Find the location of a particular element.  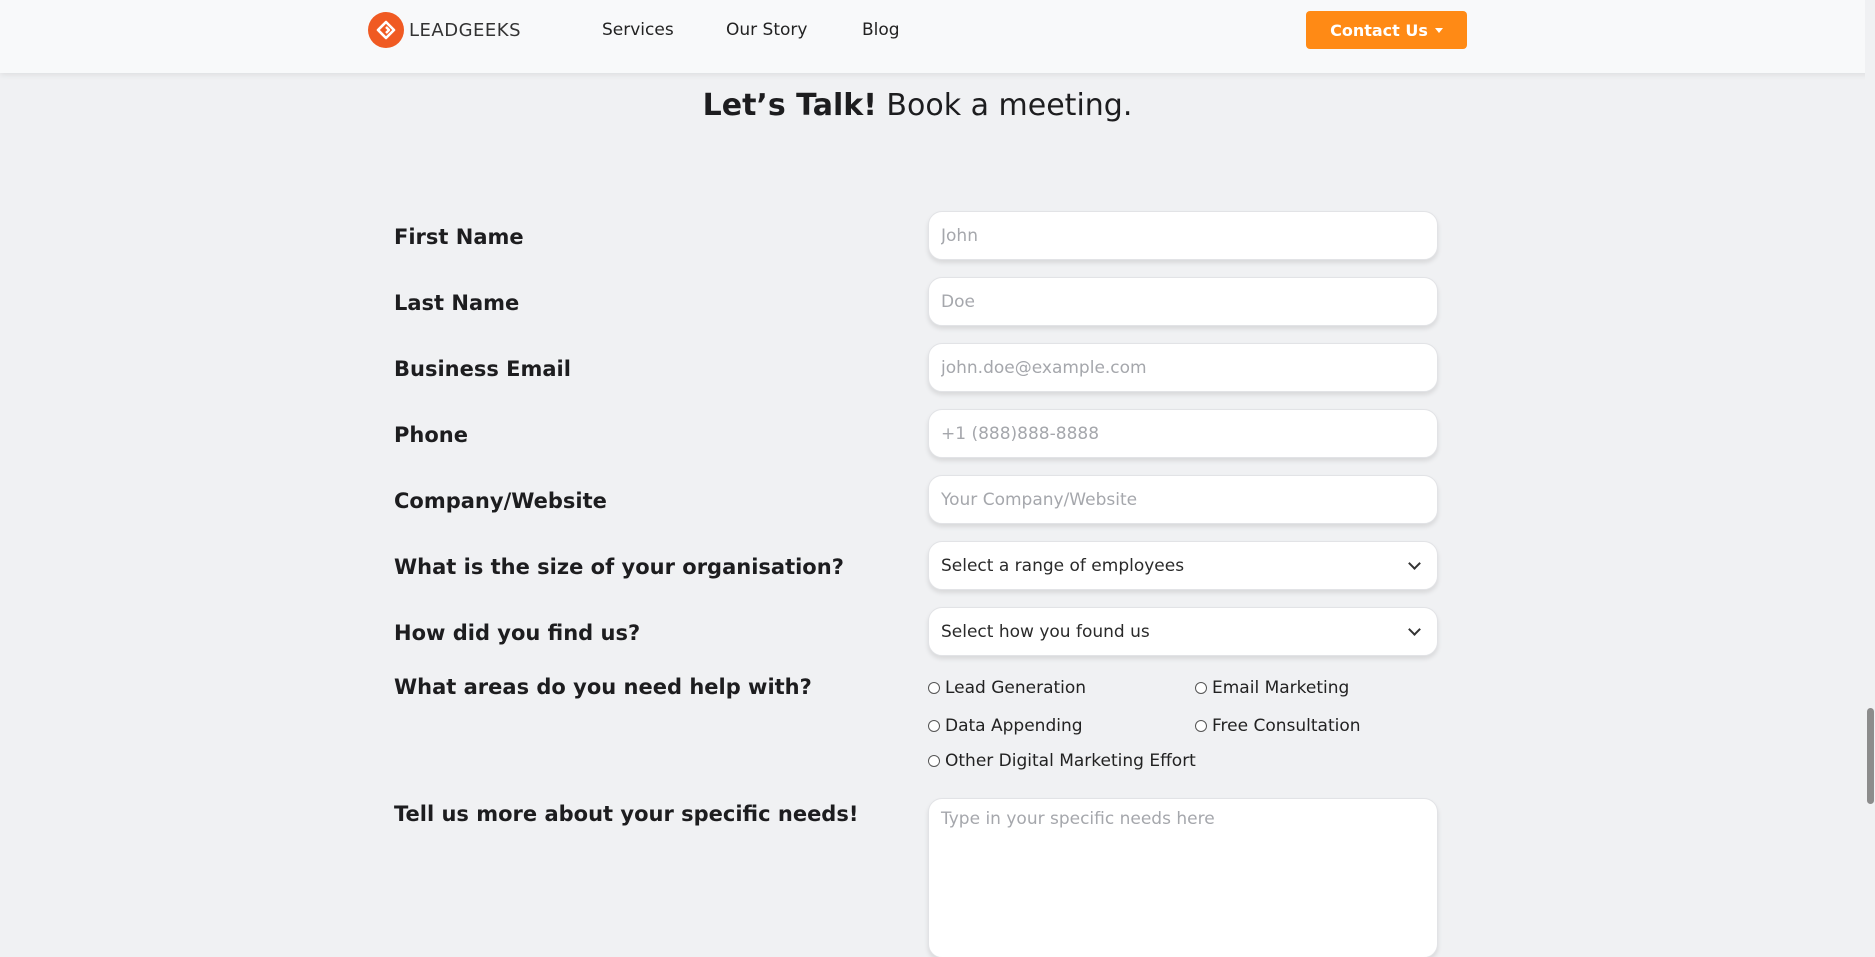

business-email-label: Business Email is located at coordinates (482, 369).